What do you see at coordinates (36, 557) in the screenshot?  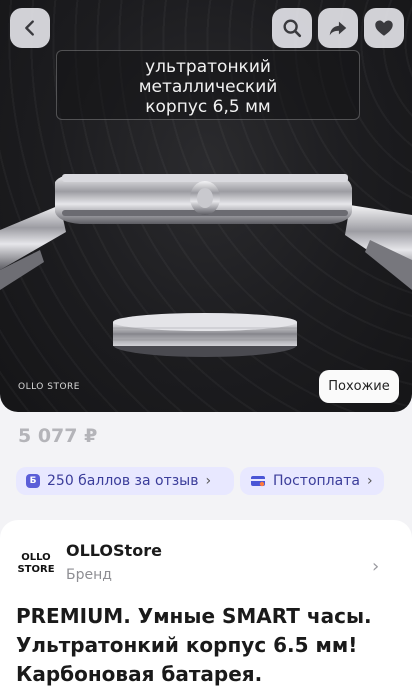 I see `store-logo-line1: OLLO` at bounding box center [36, 557].